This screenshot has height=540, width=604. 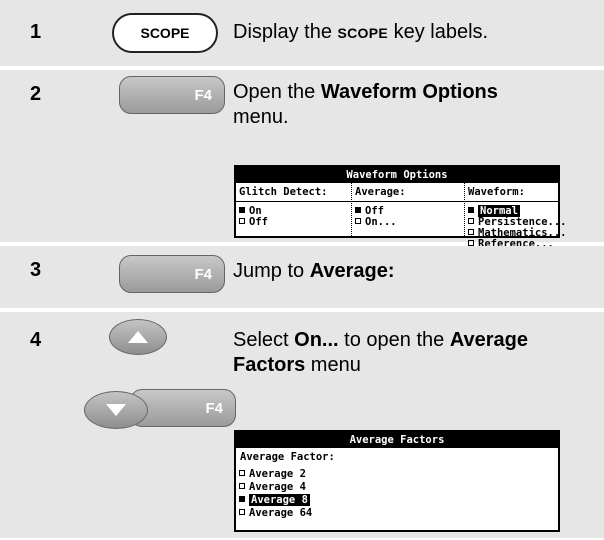 What do you see at coordinates (409, 92) in the screenshot?
I see `menu-name: Waveform Options` at bounding box center [409, 92].